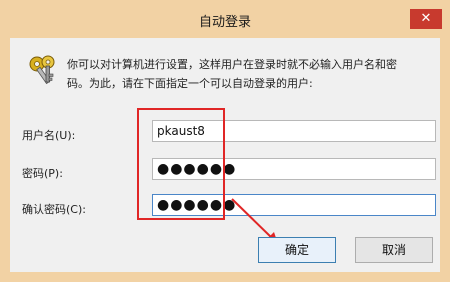 The height and width of the screenshot is (282, 450). Describe the element at coordinates (49, 135) in the screenshot. I see `username-label: 用户名(U):` at that location.